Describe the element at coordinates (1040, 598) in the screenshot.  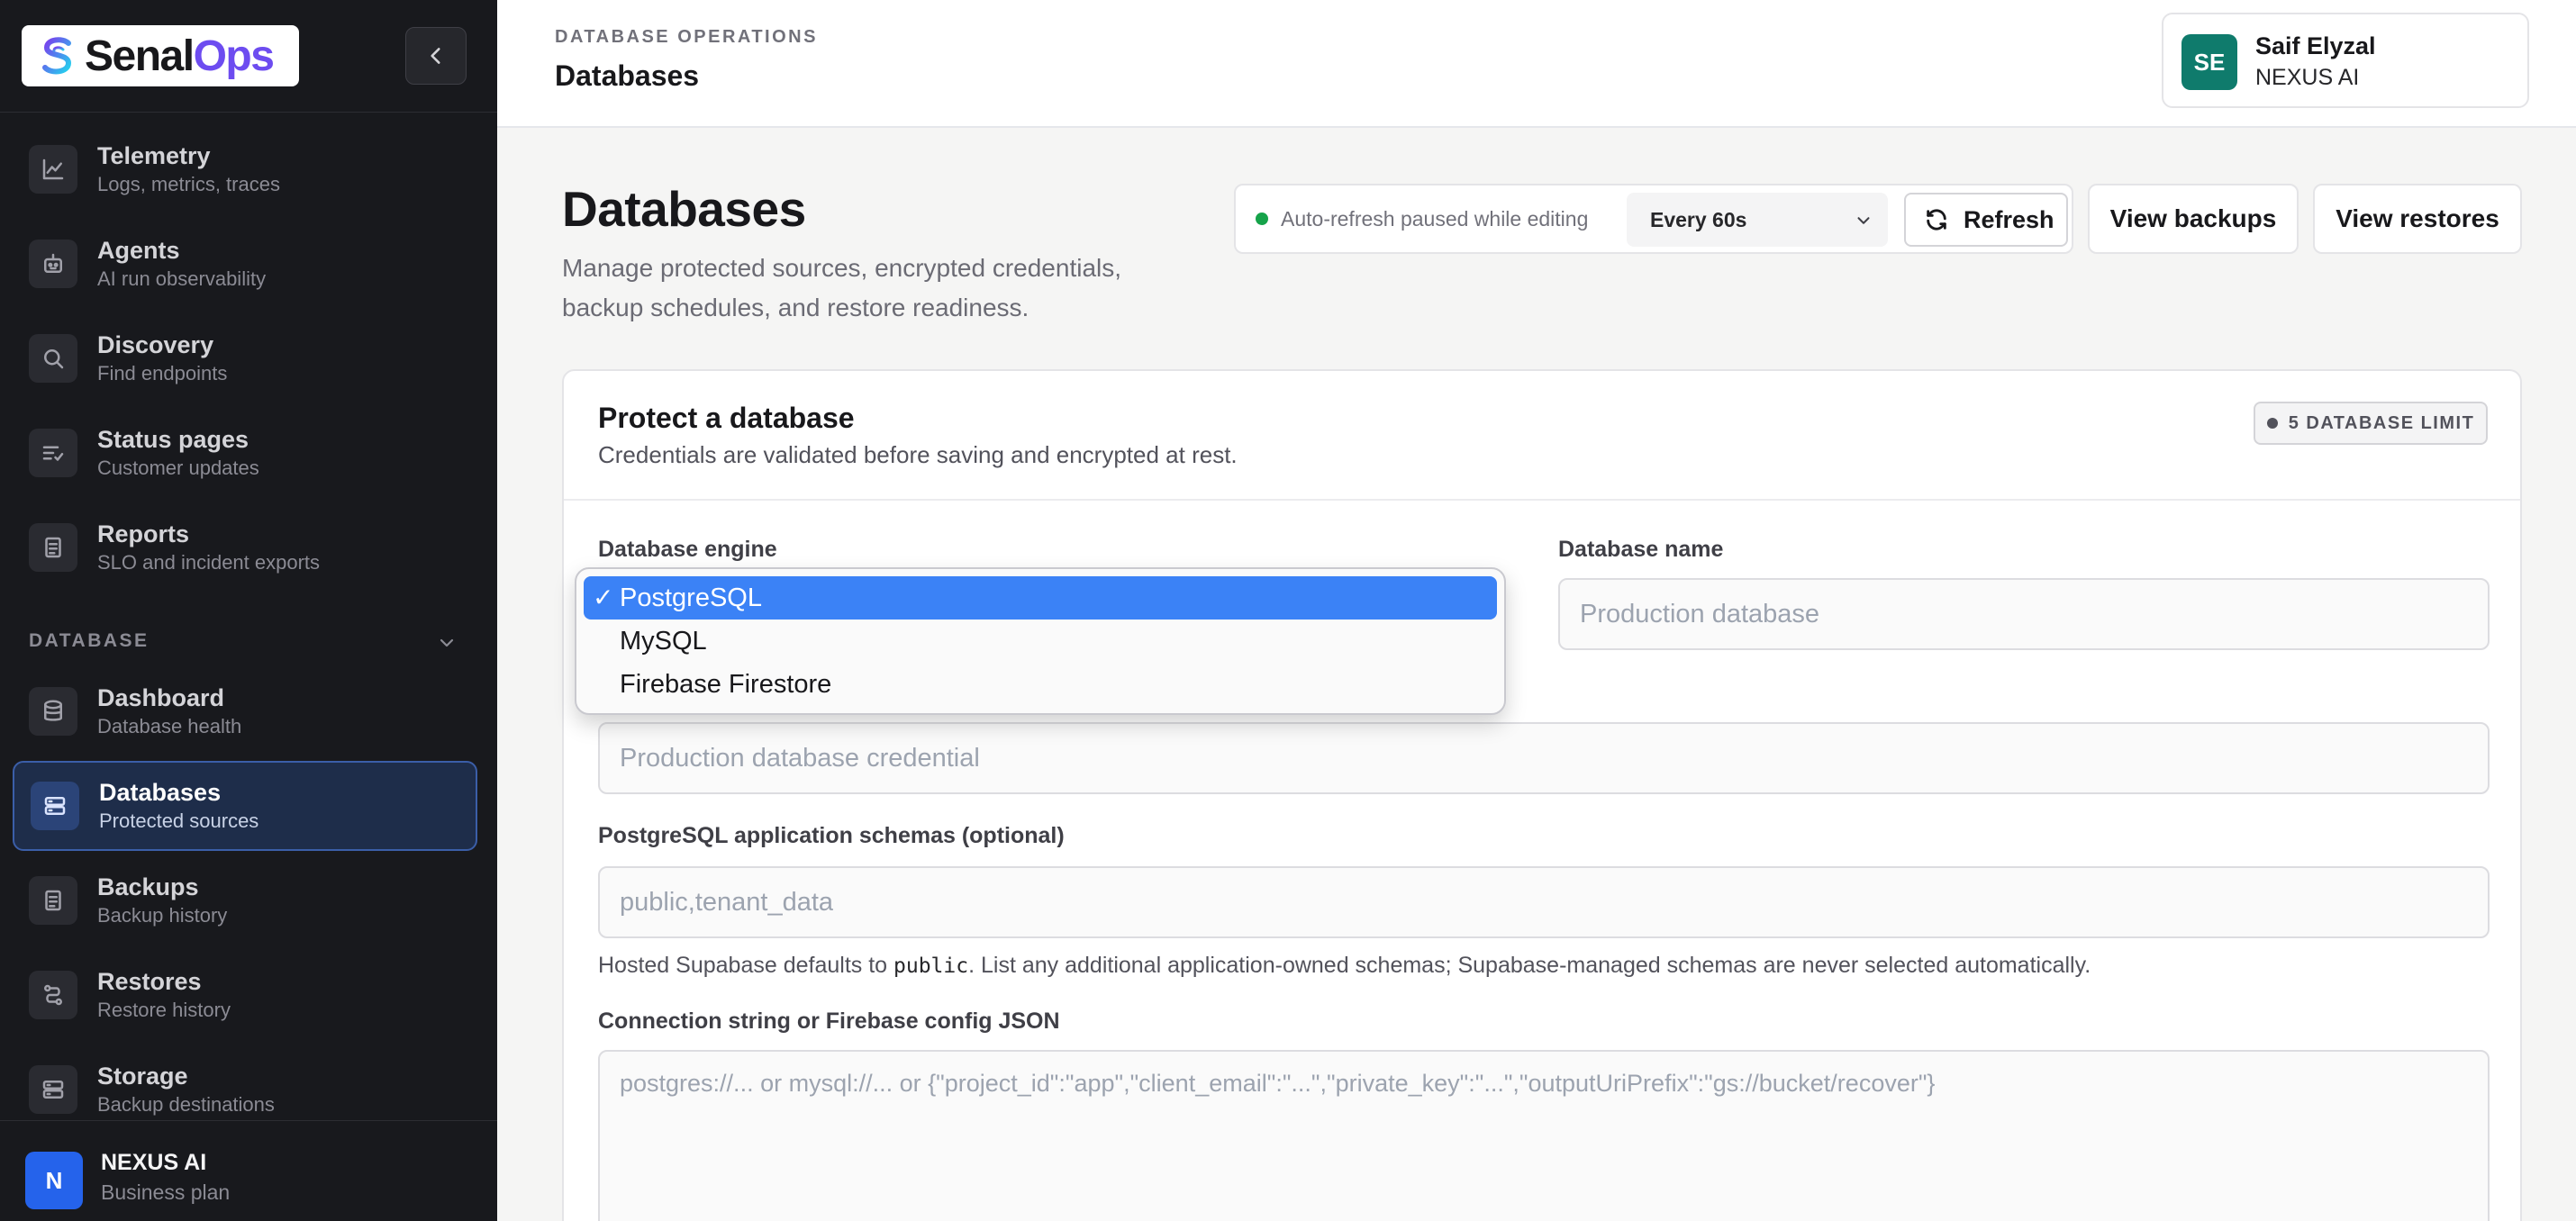
I see `engine-option-postgresql: ✓ PostgreSQL` at that location.